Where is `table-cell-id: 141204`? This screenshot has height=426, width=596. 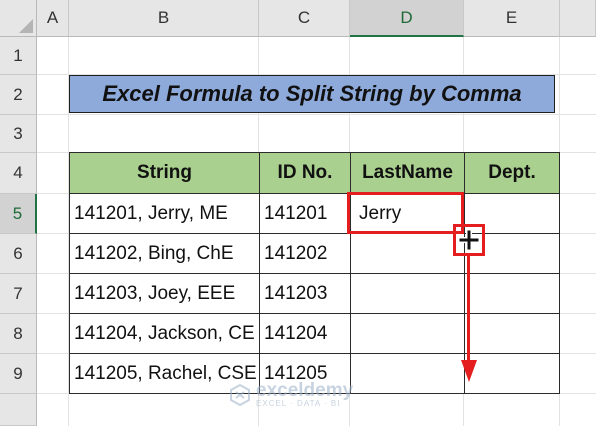
table-cell-id: 141204 is located at coordinates (305, 333).